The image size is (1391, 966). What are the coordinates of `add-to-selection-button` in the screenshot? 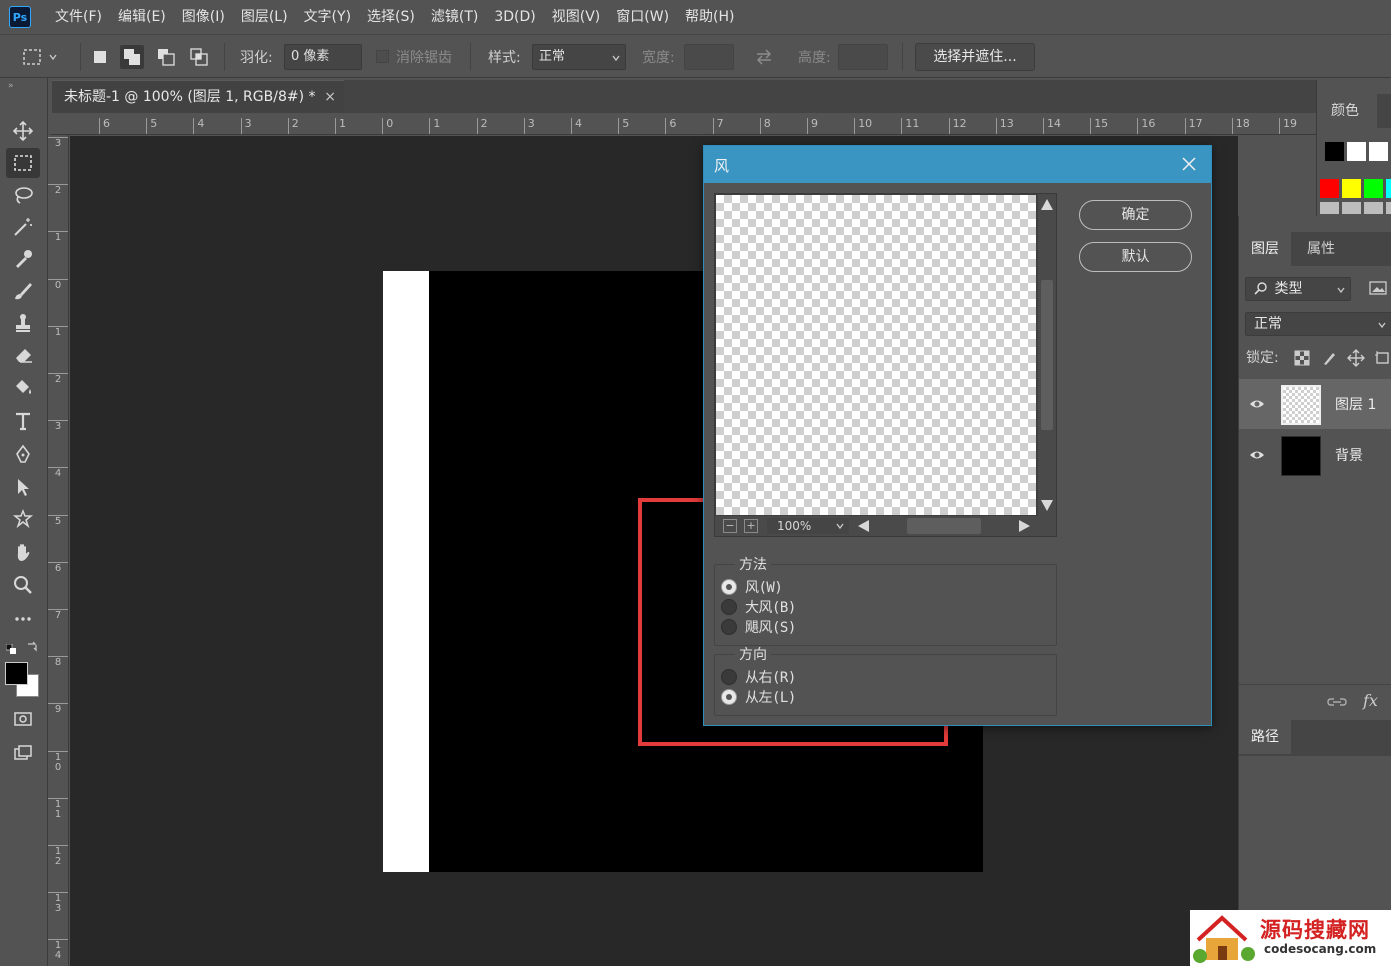 It's located at (132, 57).